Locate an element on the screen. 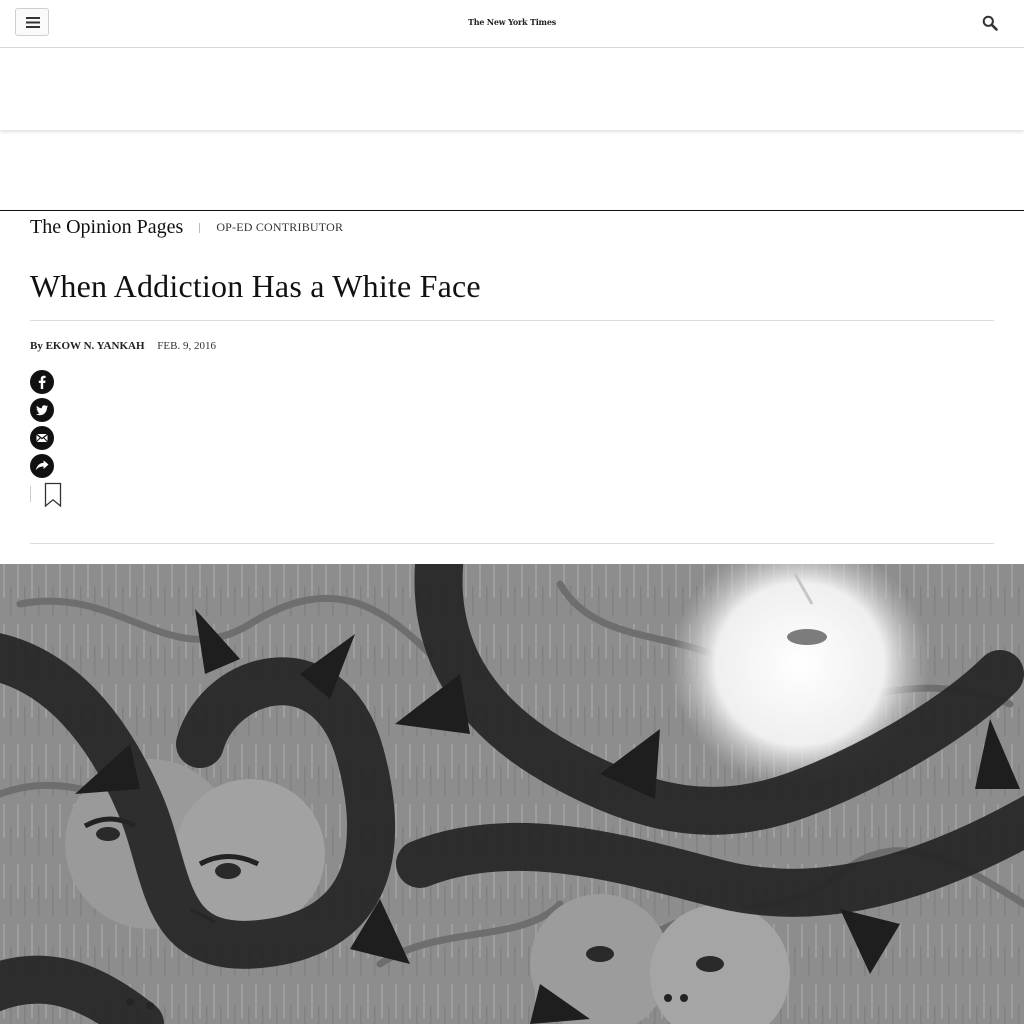 Image resolution: width=1024 pixels, height=1024 pixels. site-logo: The New York Times is located at coordinates (512, 22).